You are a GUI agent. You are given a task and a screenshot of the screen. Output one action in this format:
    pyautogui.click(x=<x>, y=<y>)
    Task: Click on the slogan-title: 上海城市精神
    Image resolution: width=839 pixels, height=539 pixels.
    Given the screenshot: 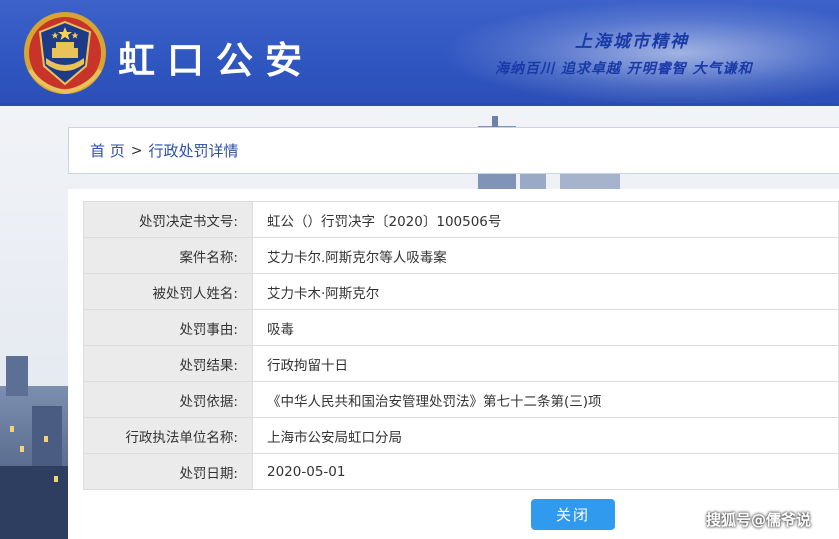 What is the action you would take?
    pyautogui.click(x=632, y=42)
    